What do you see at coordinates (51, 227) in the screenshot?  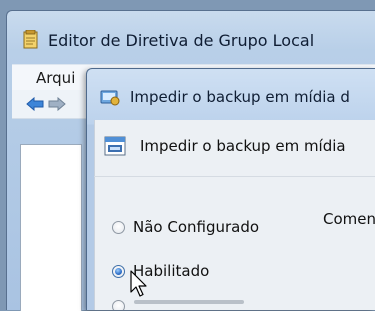 I see `tree-pane` at bounding box center [51, 227].